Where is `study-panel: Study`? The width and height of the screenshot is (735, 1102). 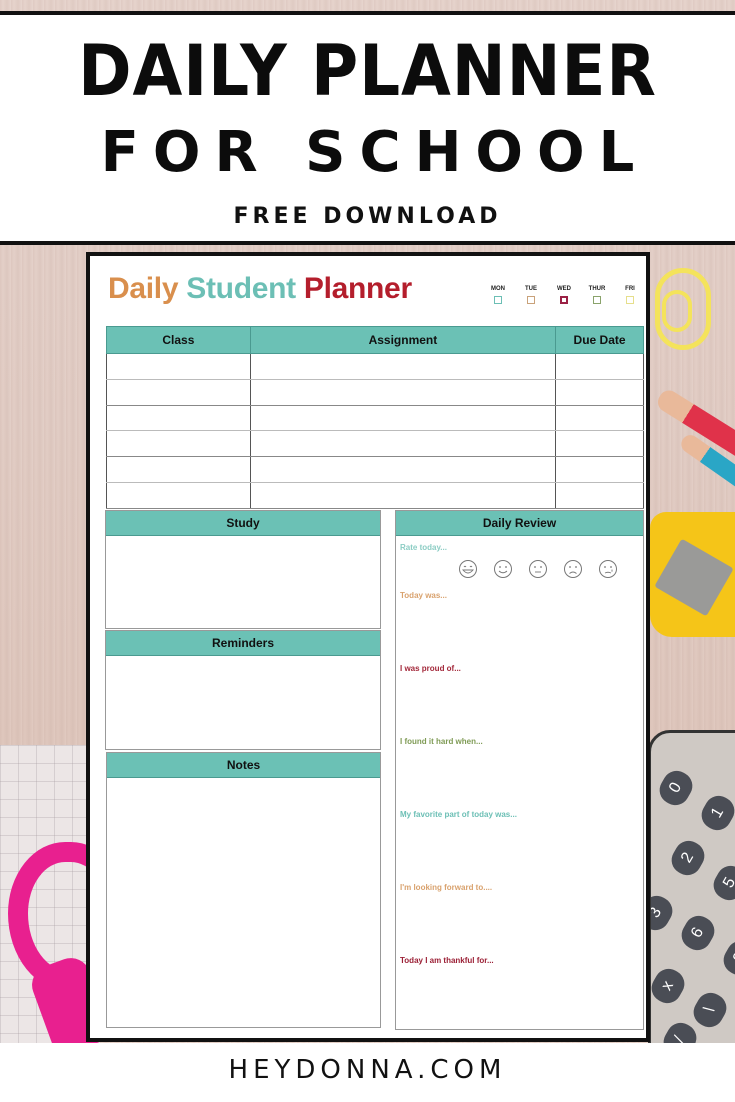 study-panel: Study is located at coordinates (243, 569).